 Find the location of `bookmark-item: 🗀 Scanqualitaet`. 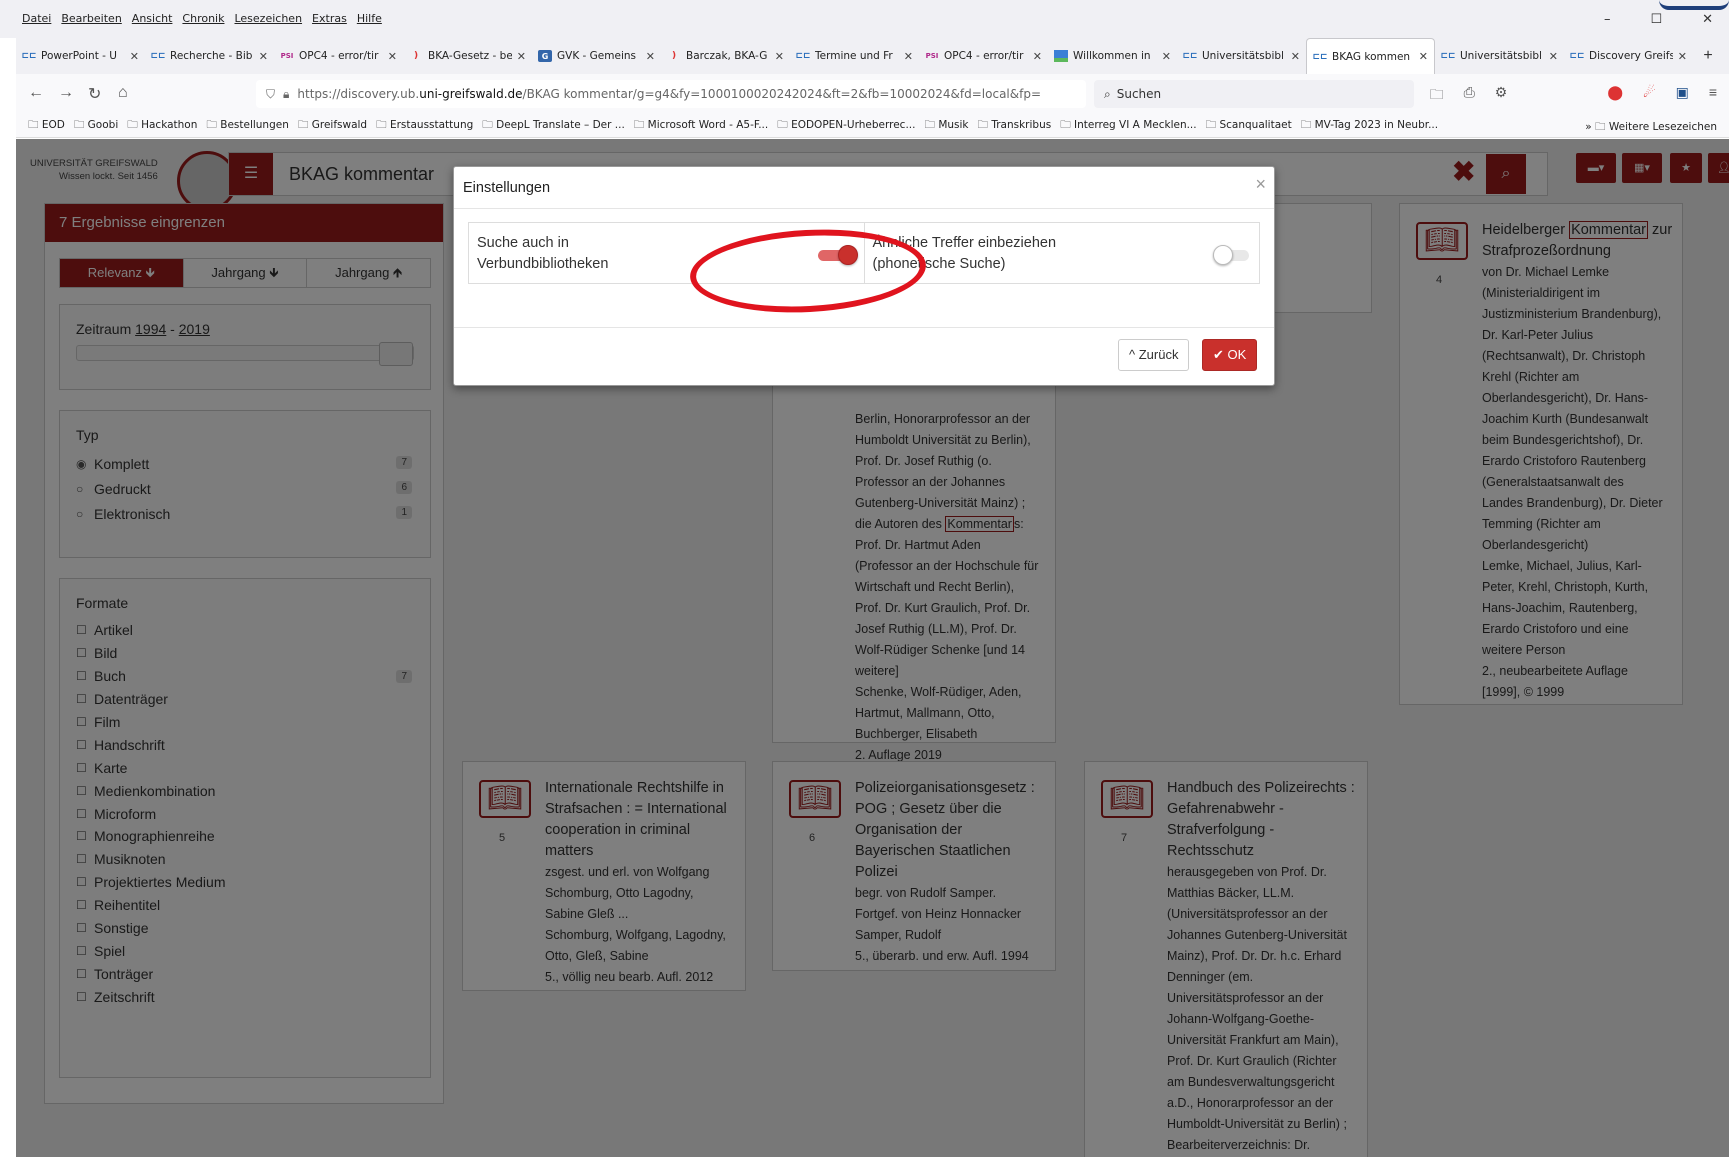

bookmark-item: 🗀 Scanqualitaet is located at coordinates (1249, 126).